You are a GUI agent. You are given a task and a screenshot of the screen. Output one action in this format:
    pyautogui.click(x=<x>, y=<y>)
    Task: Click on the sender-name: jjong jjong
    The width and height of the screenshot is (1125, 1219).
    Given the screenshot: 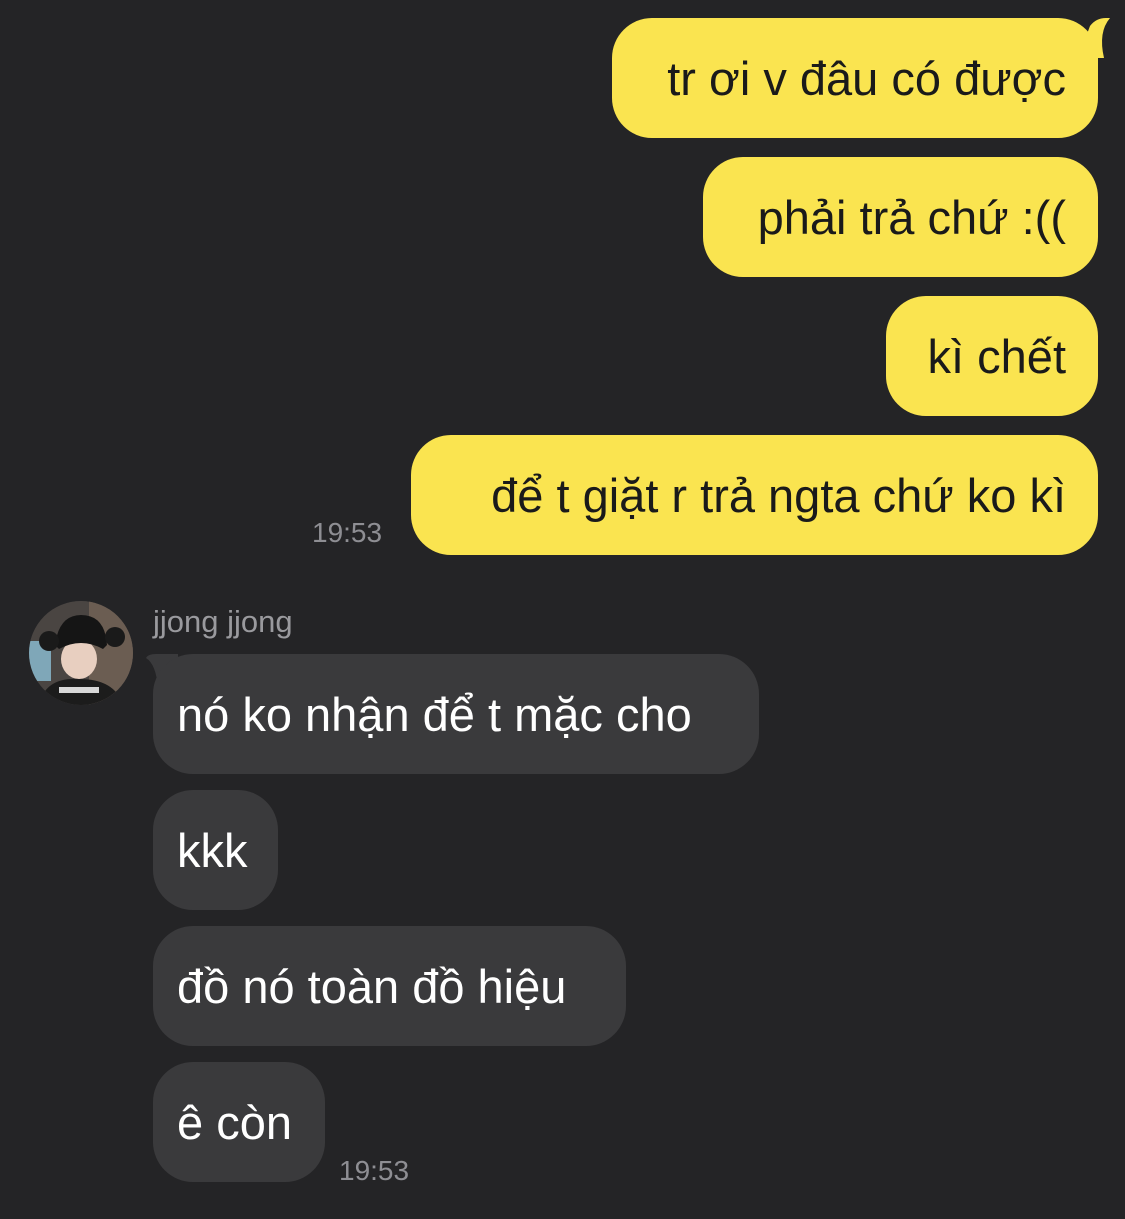 What is the action you would take?
    pyautogui.click(x=223, y=621)
    